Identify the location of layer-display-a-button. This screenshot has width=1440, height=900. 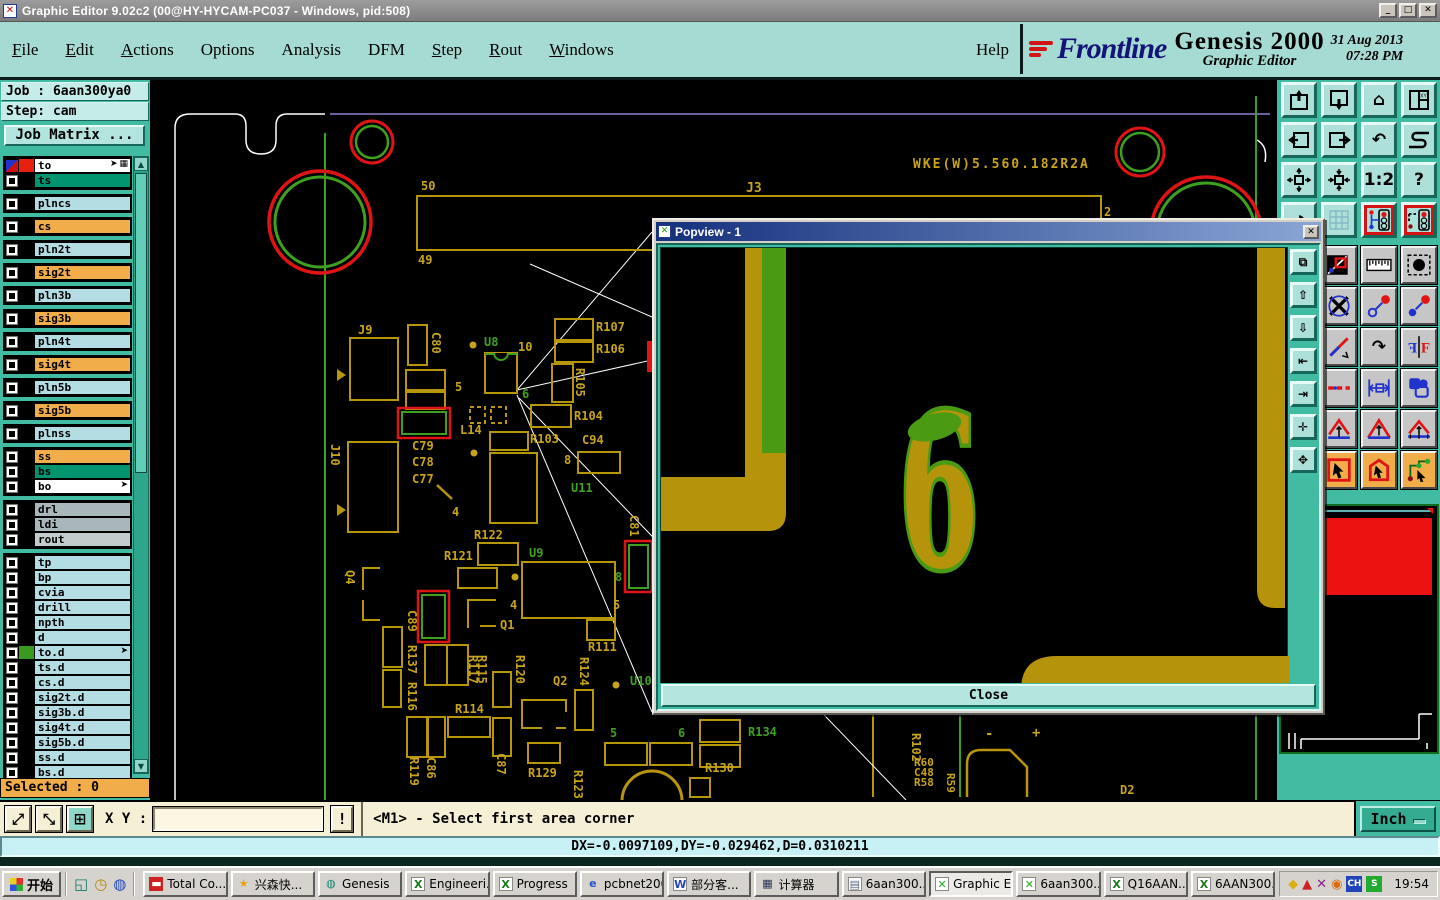
(1379, 220).